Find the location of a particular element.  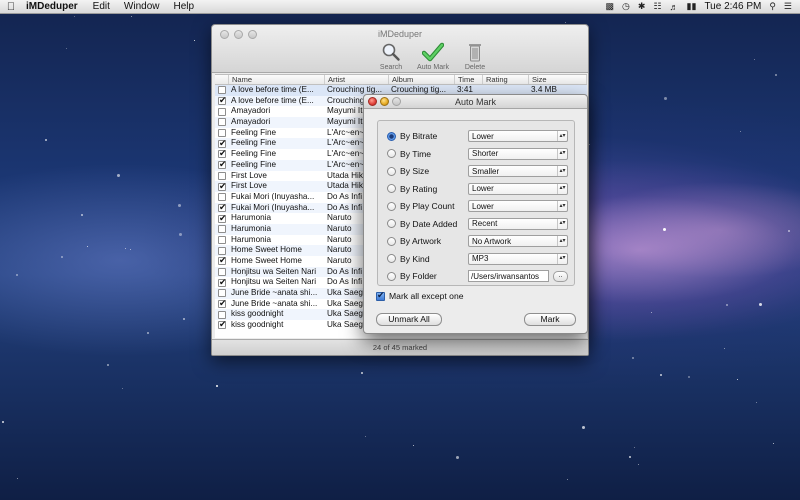

main-titlebar: iMDeduper Search Auto Mark Delete is located at coordinates (400, 49).